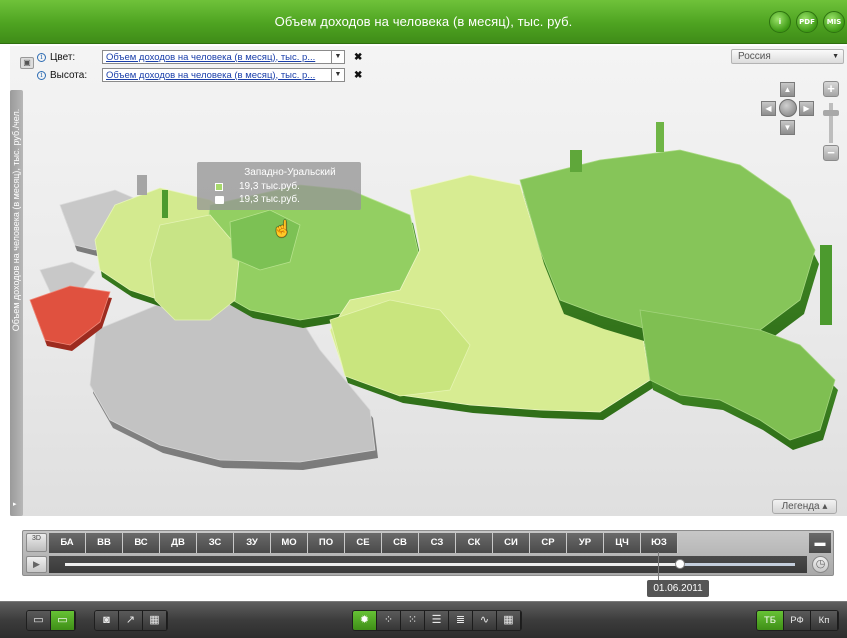 The width and height of the screenshot is (847, 638). I want to click on remove-height-button: ✖, so click(358, 75).